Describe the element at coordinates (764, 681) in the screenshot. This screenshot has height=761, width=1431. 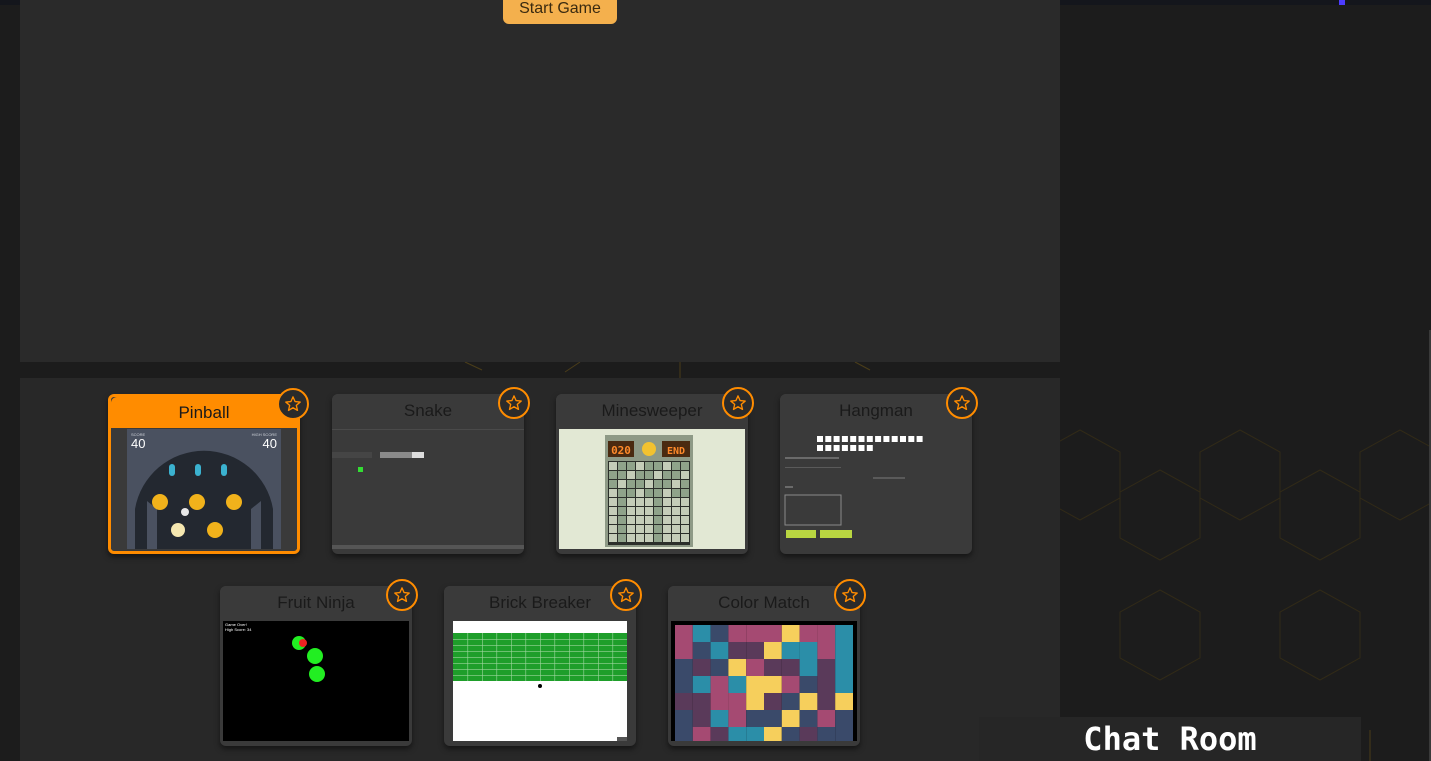
I see `color-match-thumbnail` at that location.